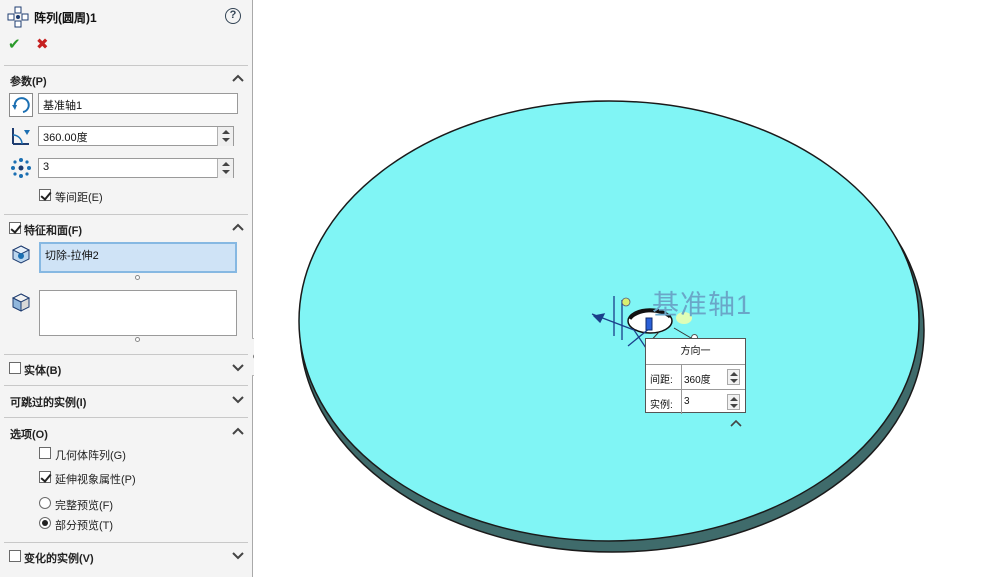  What do you see at coordinates (53, 230) in the screenshot?
I see `section-header-features-faces: 特征和面(F)` at bounding box center [53, 230].